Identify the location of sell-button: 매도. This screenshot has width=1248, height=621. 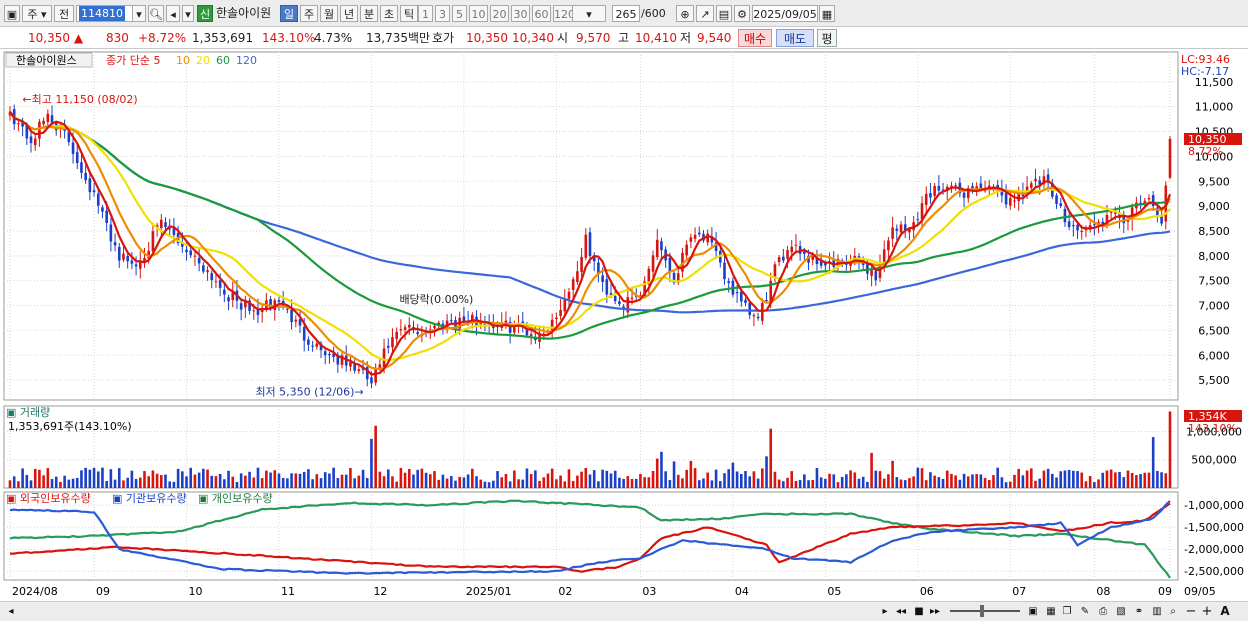
(795, 38).